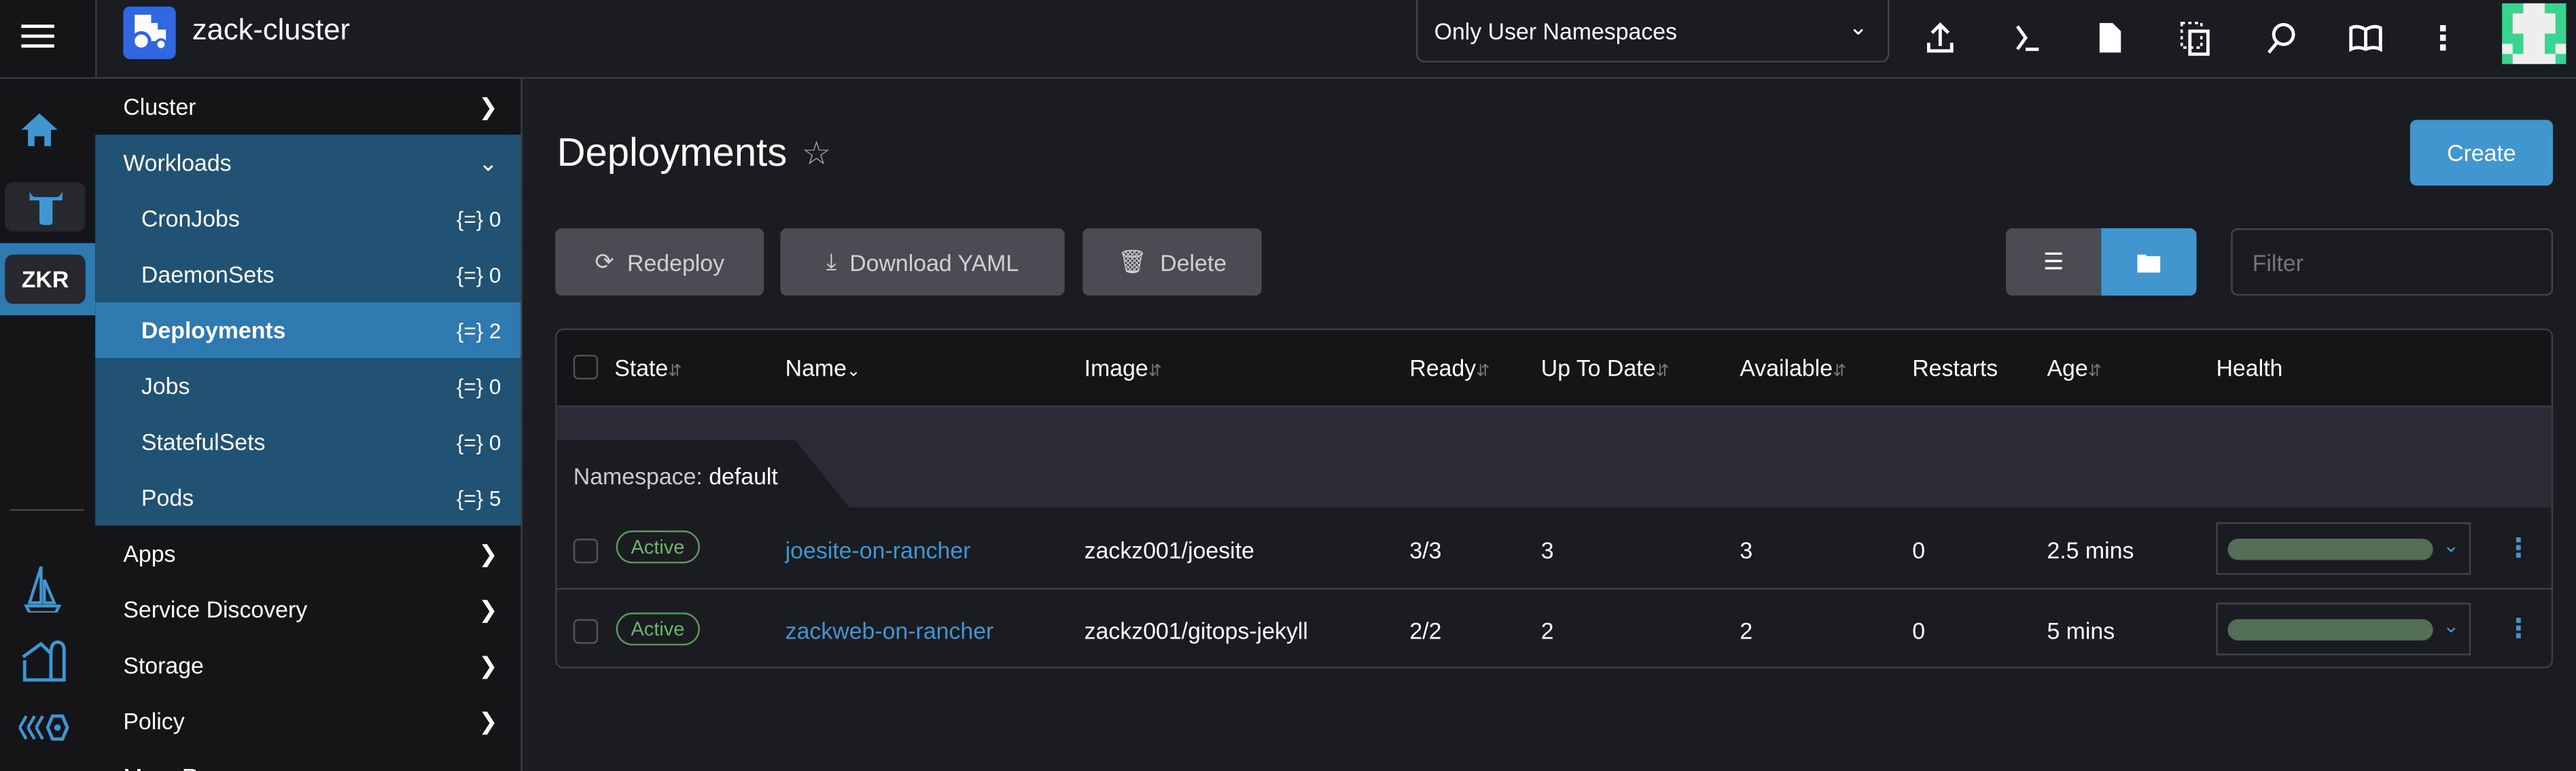 This screenshot has height=771, width=2576. I want to click on nav-item-jobs: Jobs {=} 0, so click(308, 386).